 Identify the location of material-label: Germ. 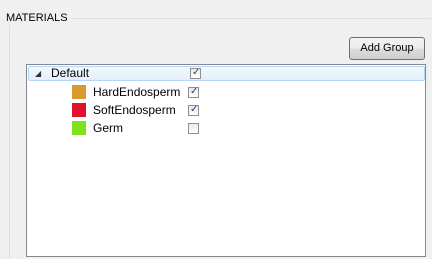
(108, 128).